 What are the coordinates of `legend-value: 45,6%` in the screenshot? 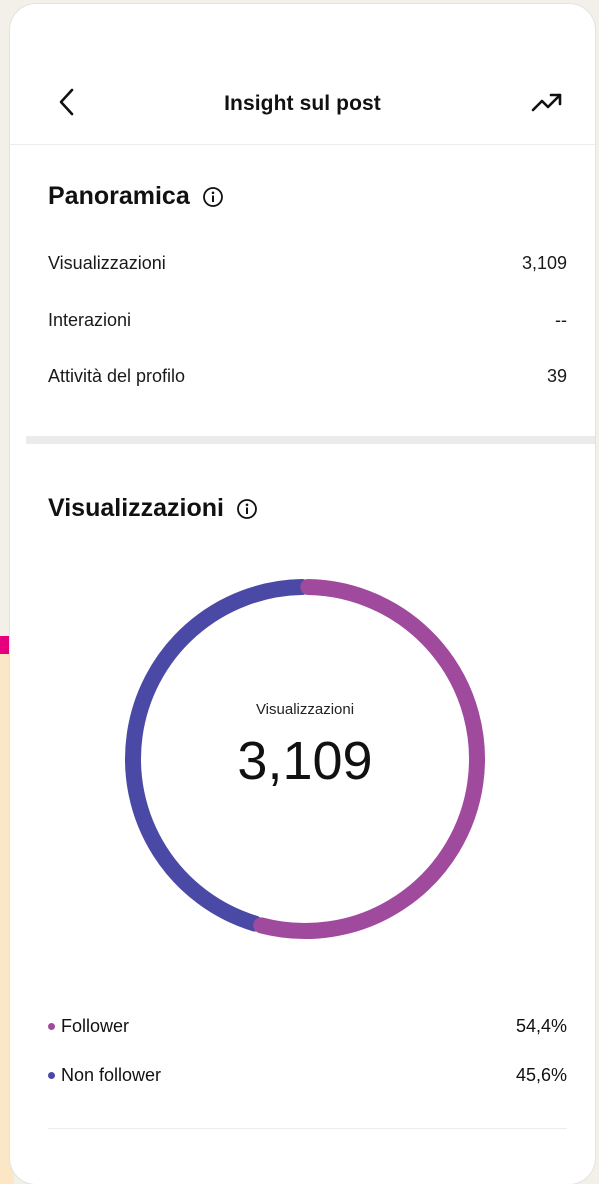 It's located at (541, 1074).